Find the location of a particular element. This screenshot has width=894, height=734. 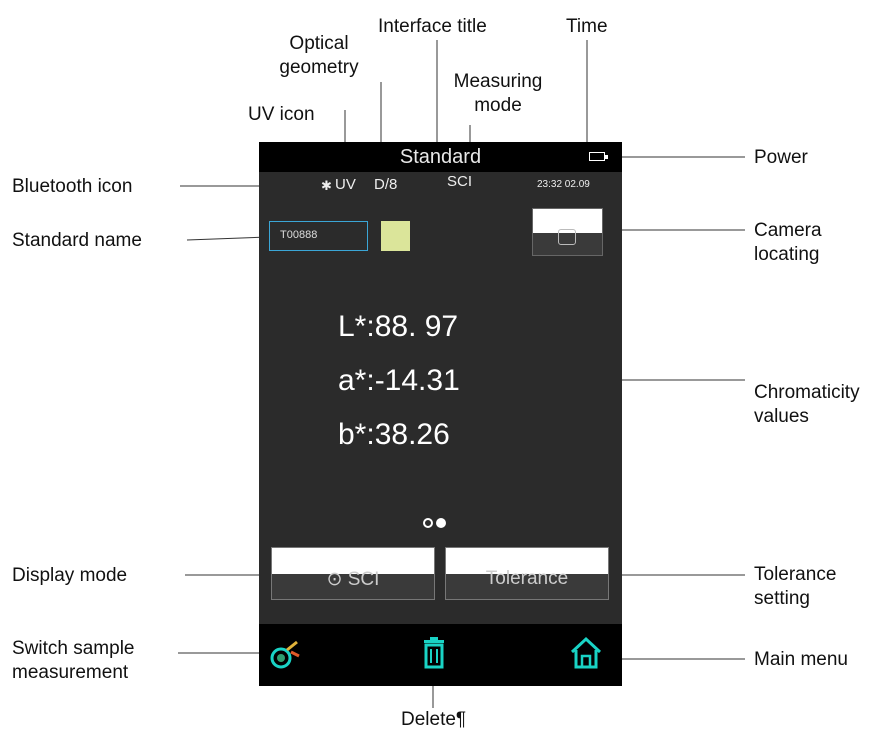

callout-standard-name: Standard name is located at coordinates (77, 240).